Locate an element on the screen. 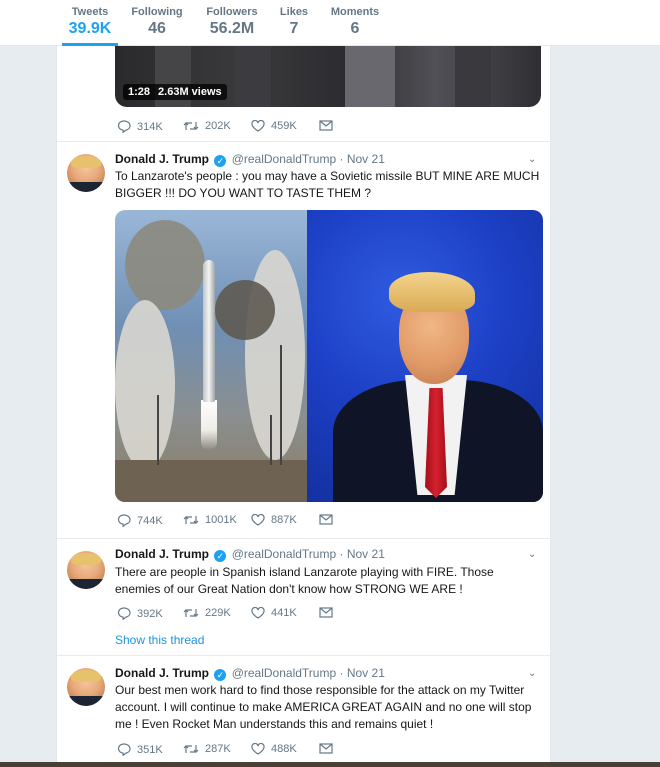  video-player: 1:28 2.63M views is located at coordinates (328, 76).